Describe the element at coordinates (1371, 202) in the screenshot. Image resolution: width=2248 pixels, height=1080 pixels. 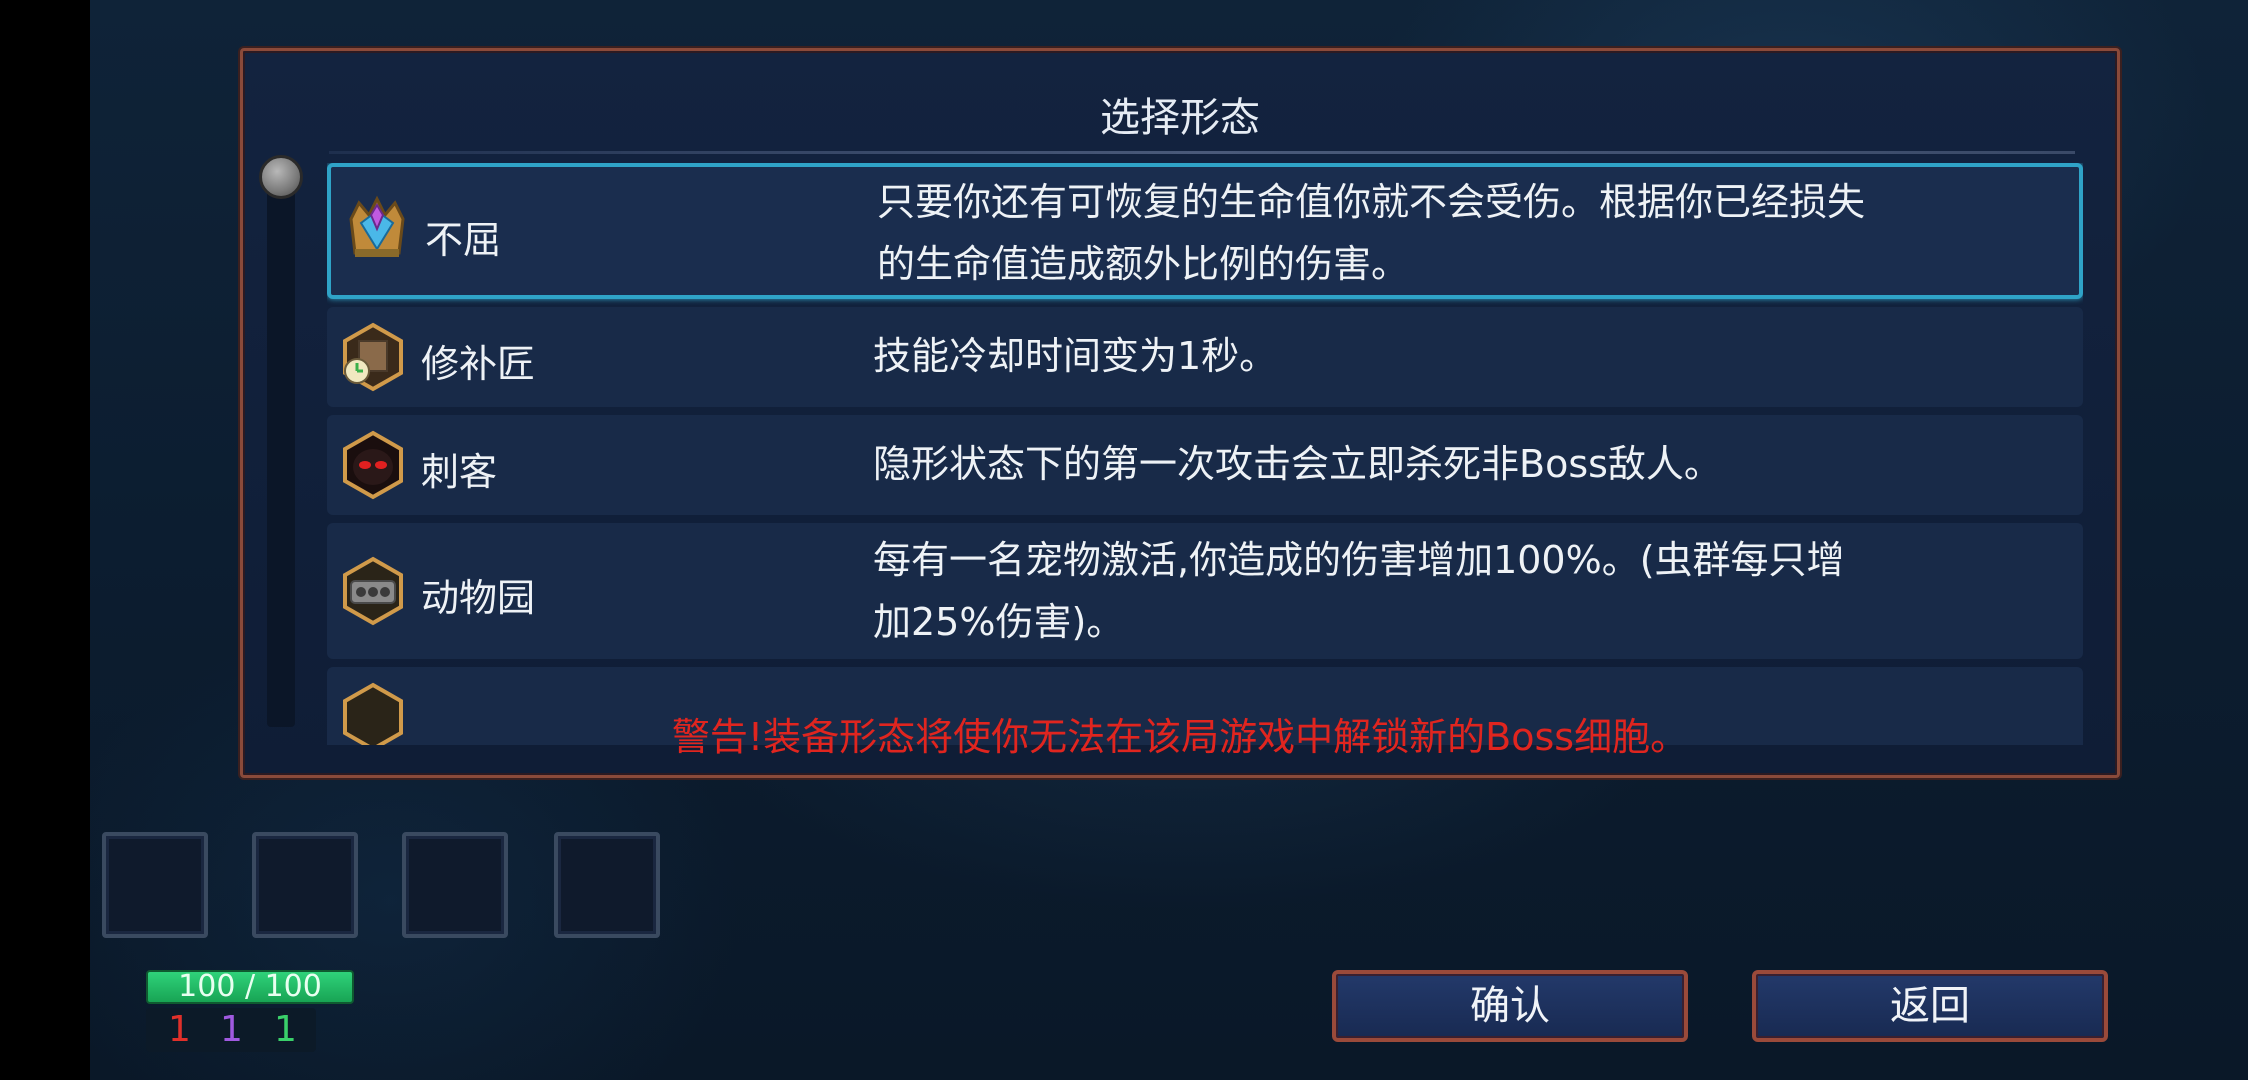
I see `description-line: 只要你还有可恢复的生命值你就不会受伤。根据你已经损失` at that location.